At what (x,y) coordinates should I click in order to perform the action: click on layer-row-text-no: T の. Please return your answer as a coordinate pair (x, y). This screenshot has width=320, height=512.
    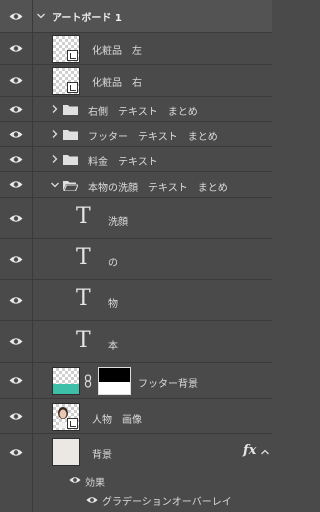
    Looking at the image, I should click on (136, 259).